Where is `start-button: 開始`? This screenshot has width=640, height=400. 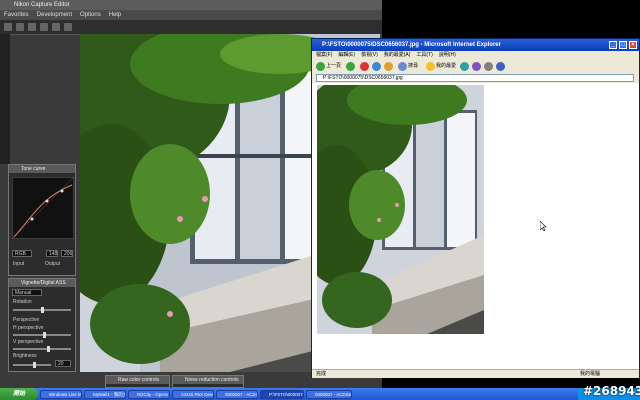 start-button: 開始 is located at coordinates (19, 394).